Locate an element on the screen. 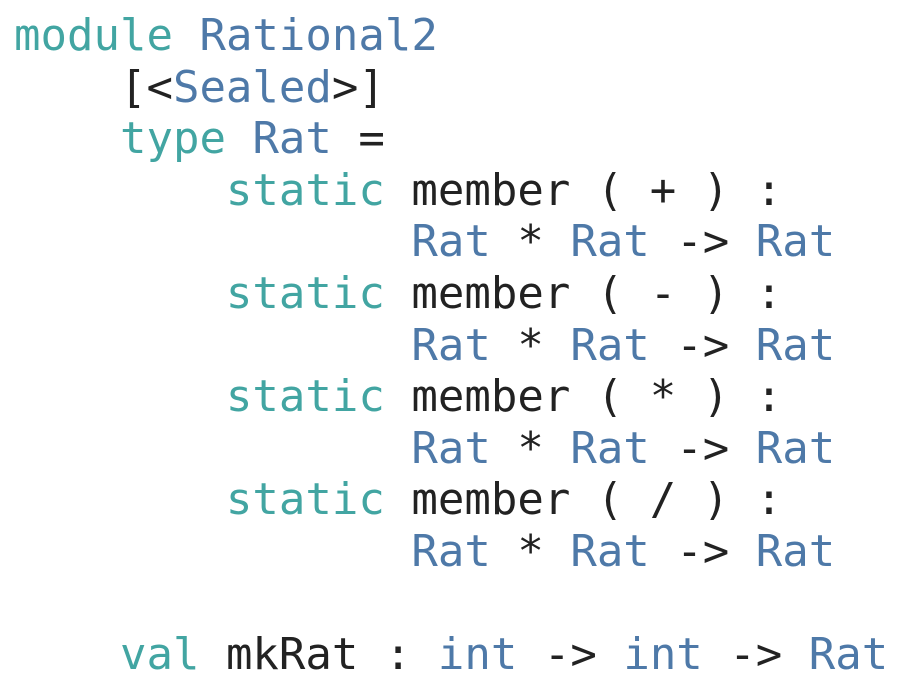 The image size is (910, 696). code-line: static member ( / ) : is located at coordinates (451, 500).